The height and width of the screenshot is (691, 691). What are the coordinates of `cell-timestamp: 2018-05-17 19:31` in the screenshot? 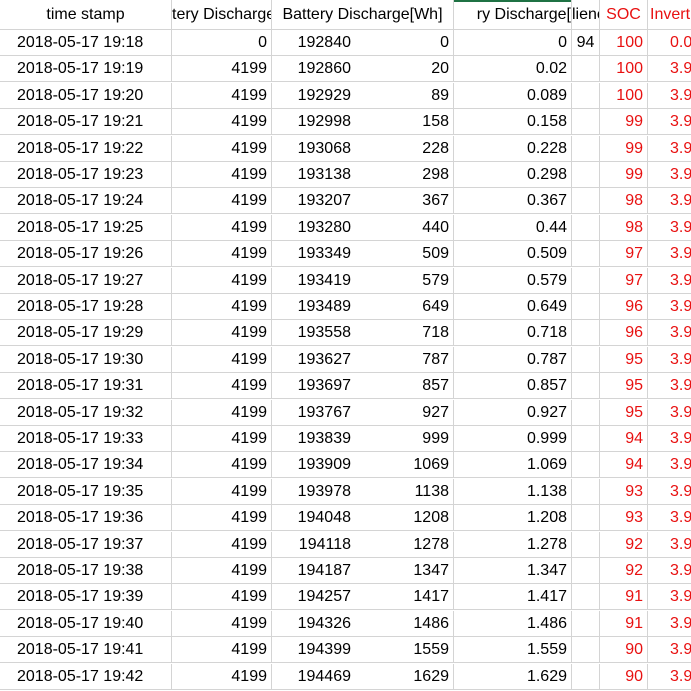 It's located at (86, 386).